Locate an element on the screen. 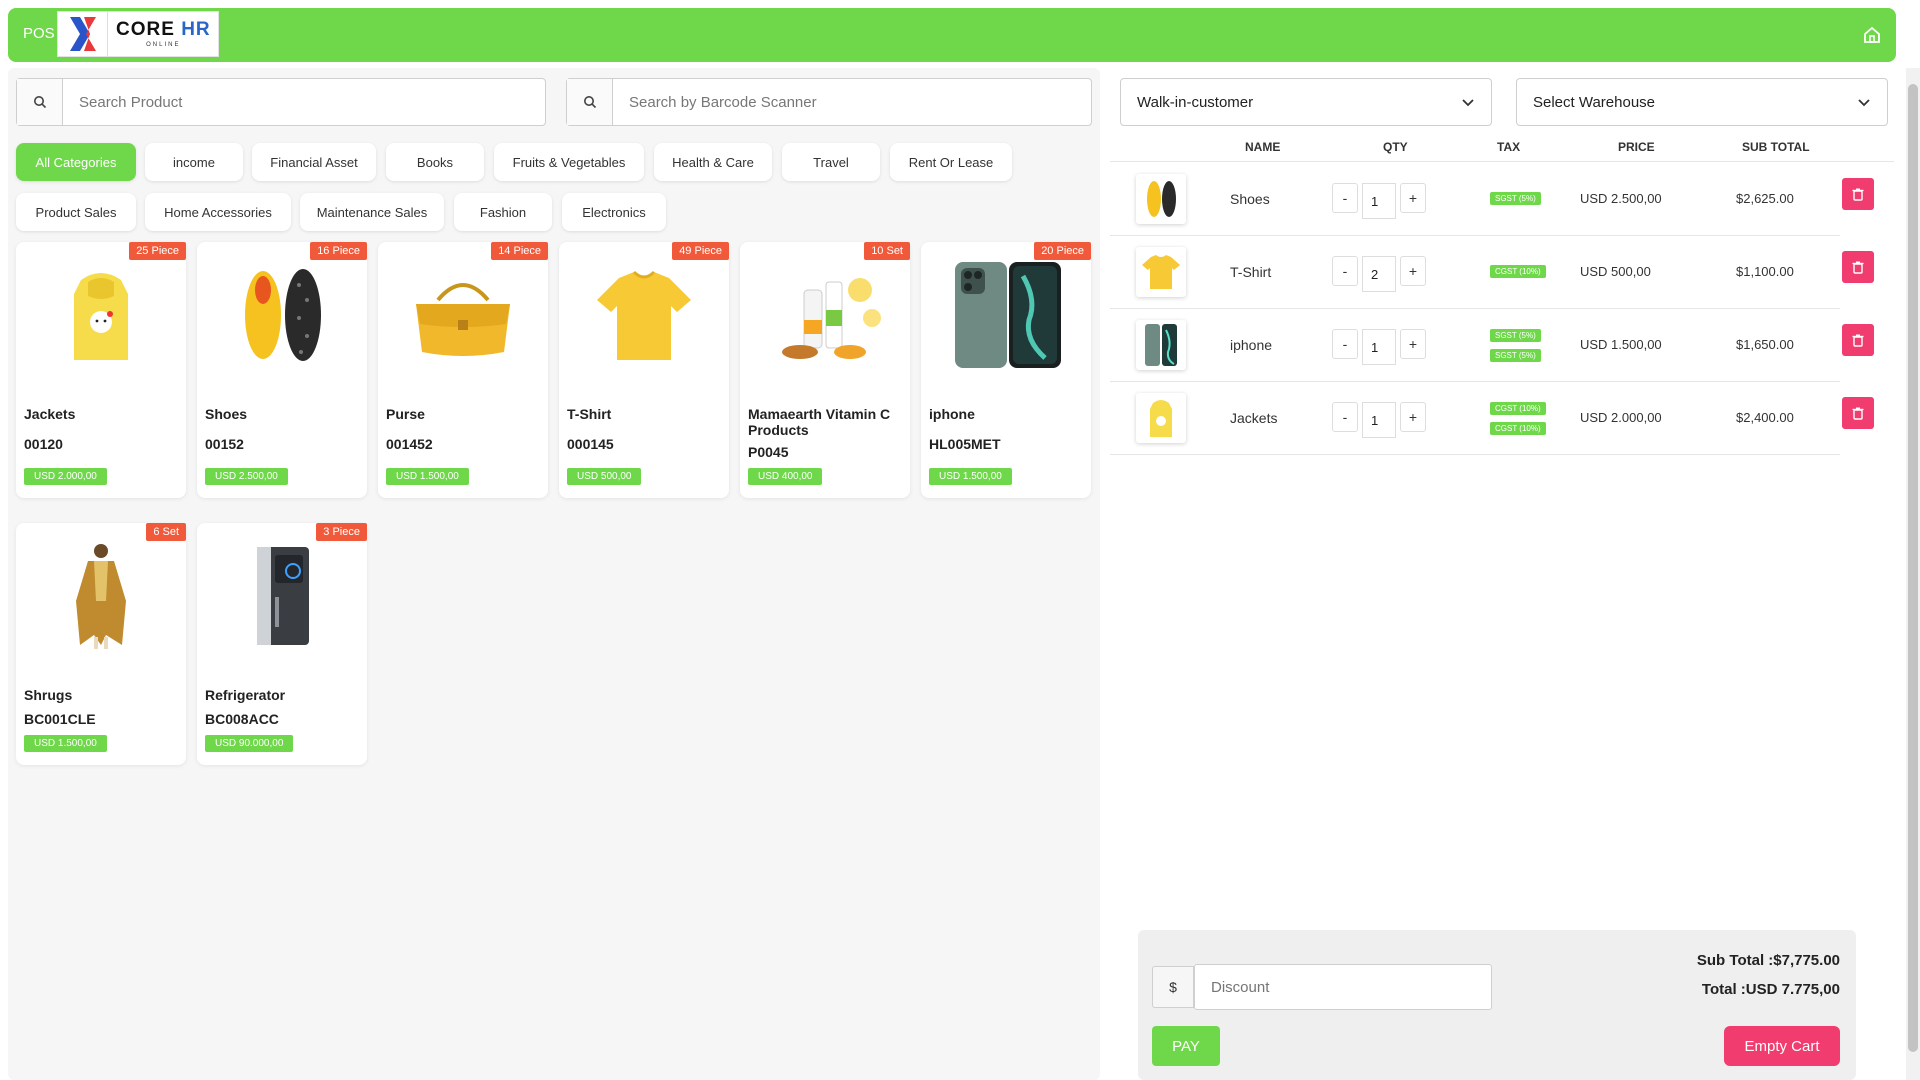  category-electronics: Electronics is located at coordinates (614, 212).